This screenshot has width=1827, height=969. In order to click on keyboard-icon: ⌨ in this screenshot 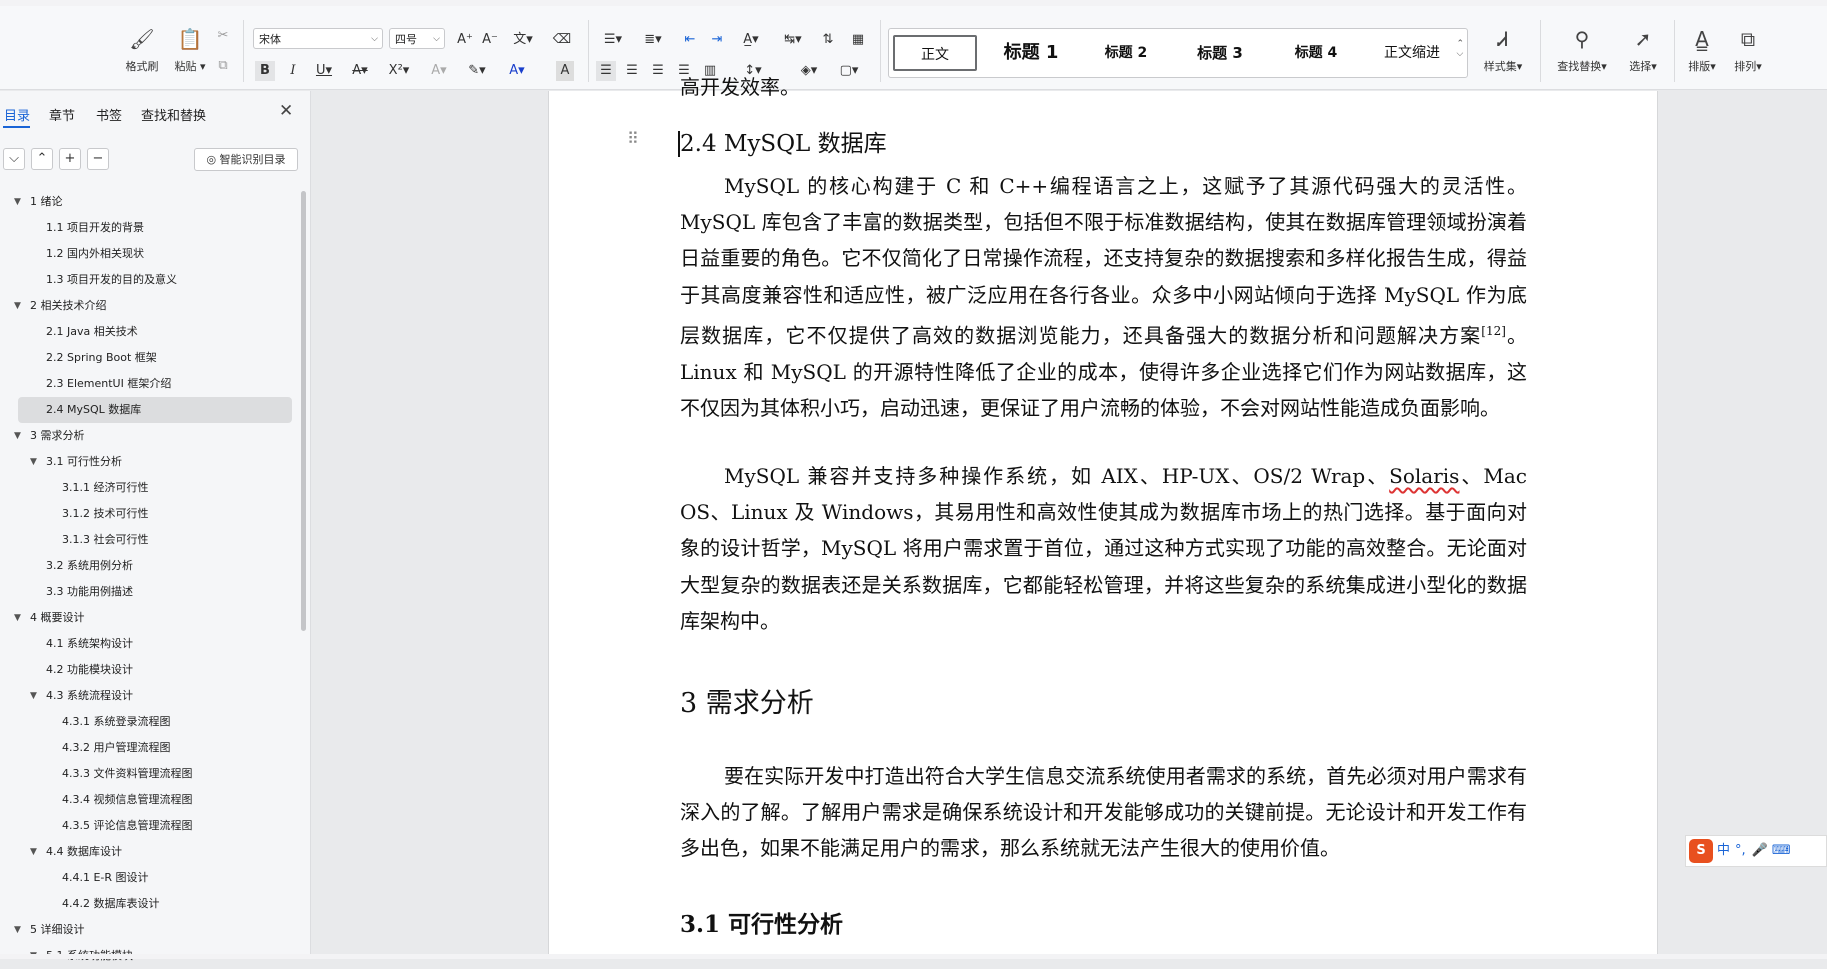, I will do `click(1781, 850)`.